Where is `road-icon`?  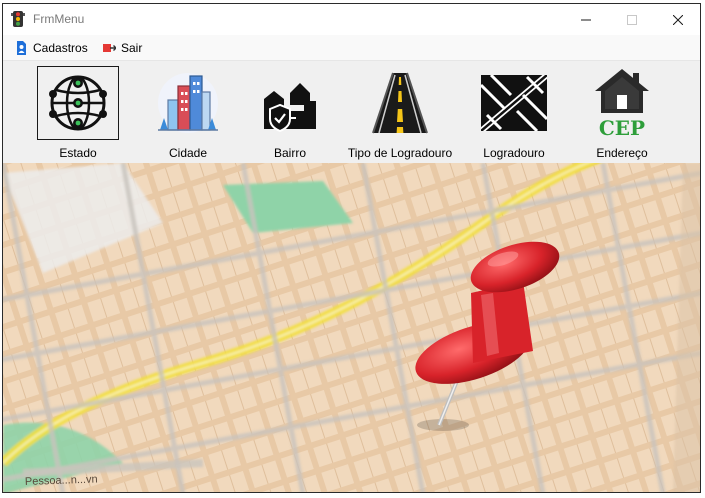
road-icon is located at coordinates (400, 103).